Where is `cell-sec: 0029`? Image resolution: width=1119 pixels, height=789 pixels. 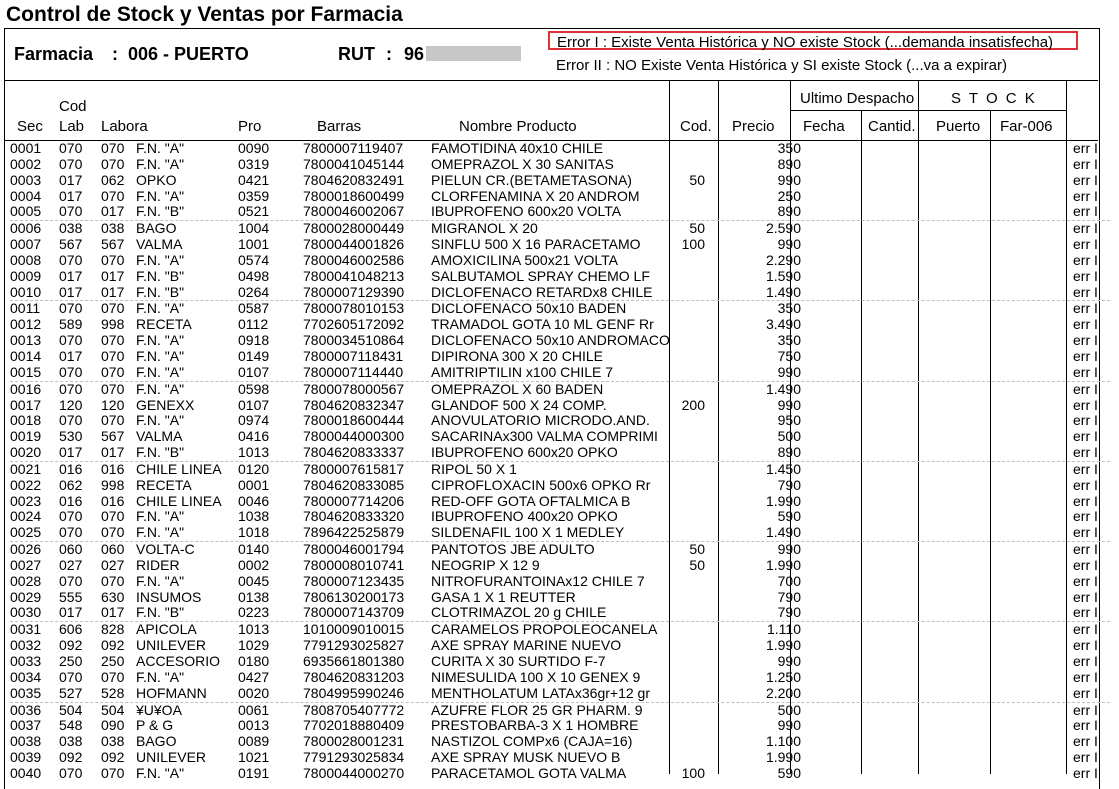 cell-sec: 0029 is located at coordinates (26, 596).